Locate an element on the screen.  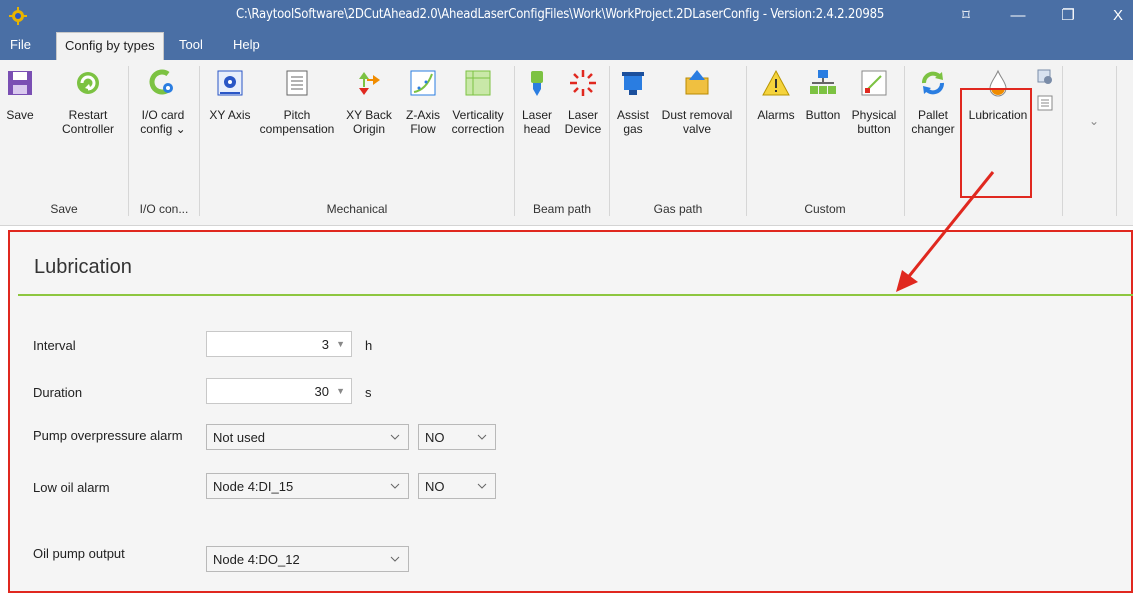
interval-label: Interval is located at coordinates (54, 345).